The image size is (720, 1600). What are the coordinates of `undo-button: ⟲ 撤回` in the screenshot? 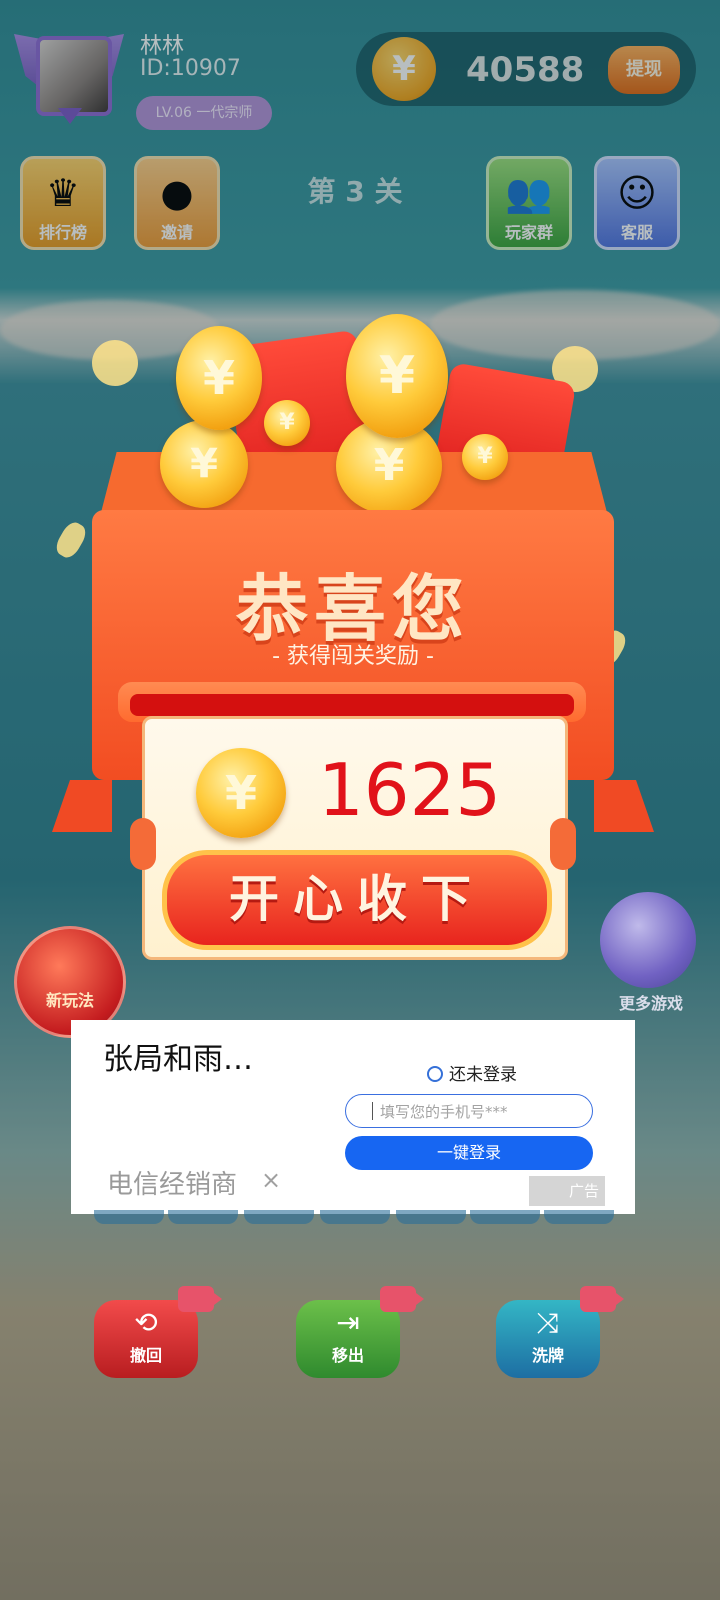 It's located at (158, 1332).